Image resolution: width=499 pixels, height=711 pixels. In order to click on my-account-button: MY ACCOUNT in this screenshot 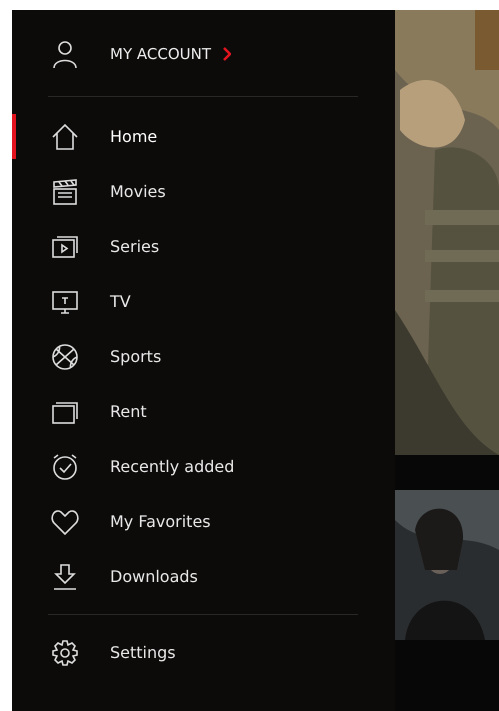, I will do `click(160, 54)`.